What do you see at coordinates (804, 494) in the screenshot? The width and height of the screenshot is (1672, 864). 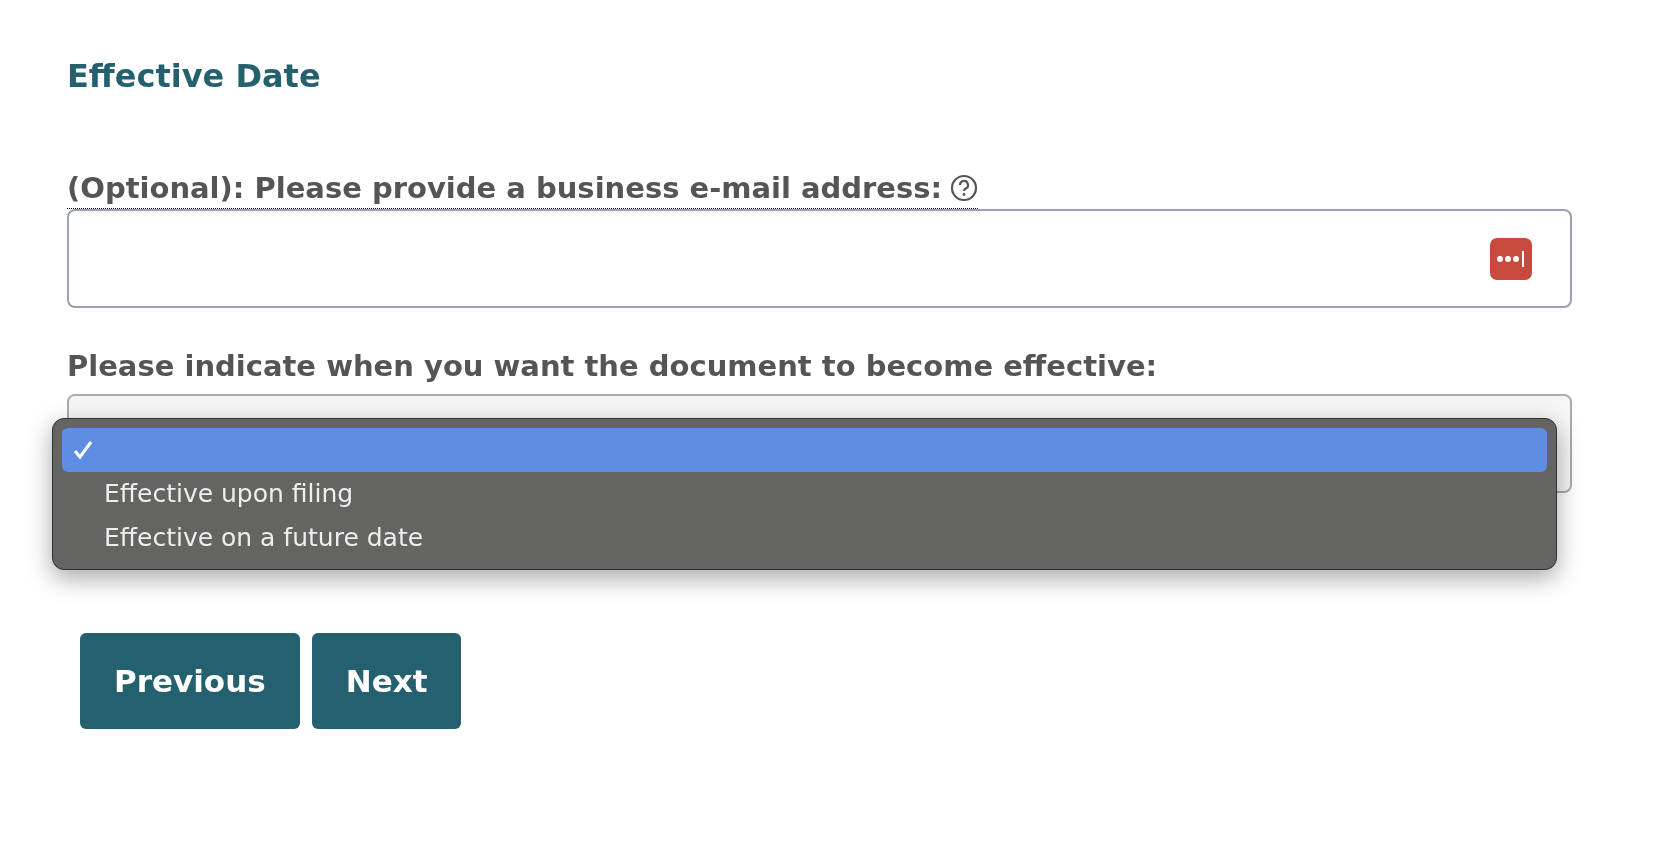 I see `dropdown-option: Effective upon filing` at bounding box center [804, 494].